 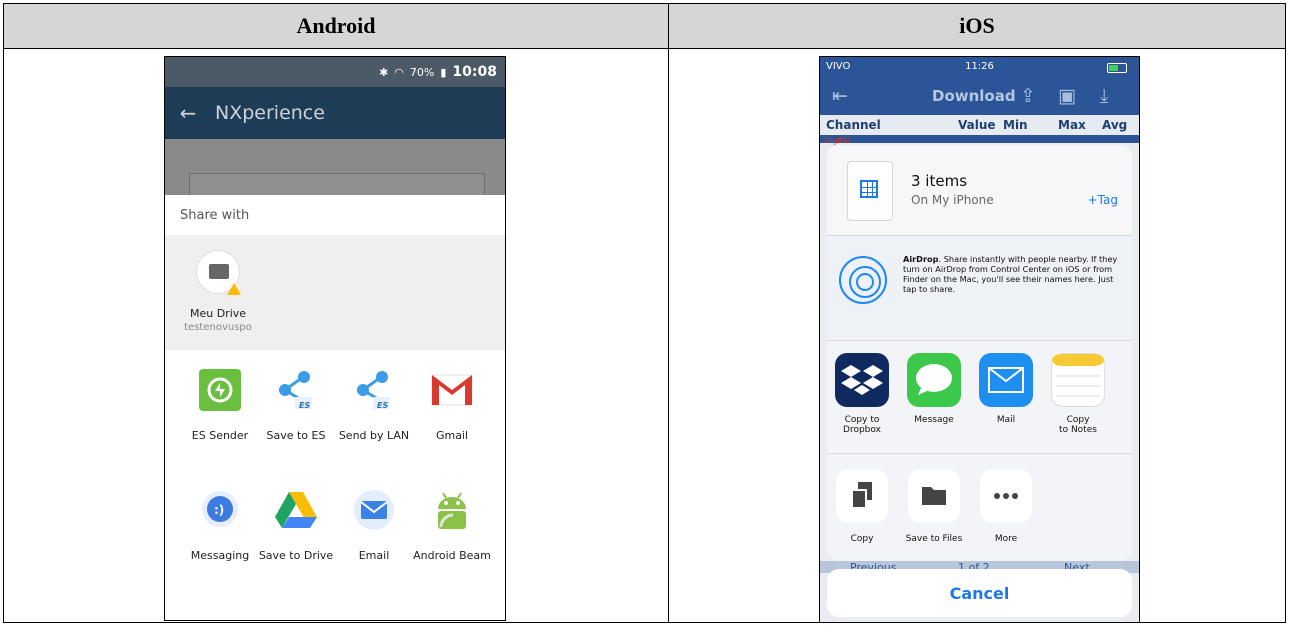 I want to click on battery-icon, so click(x=1117, y=68).